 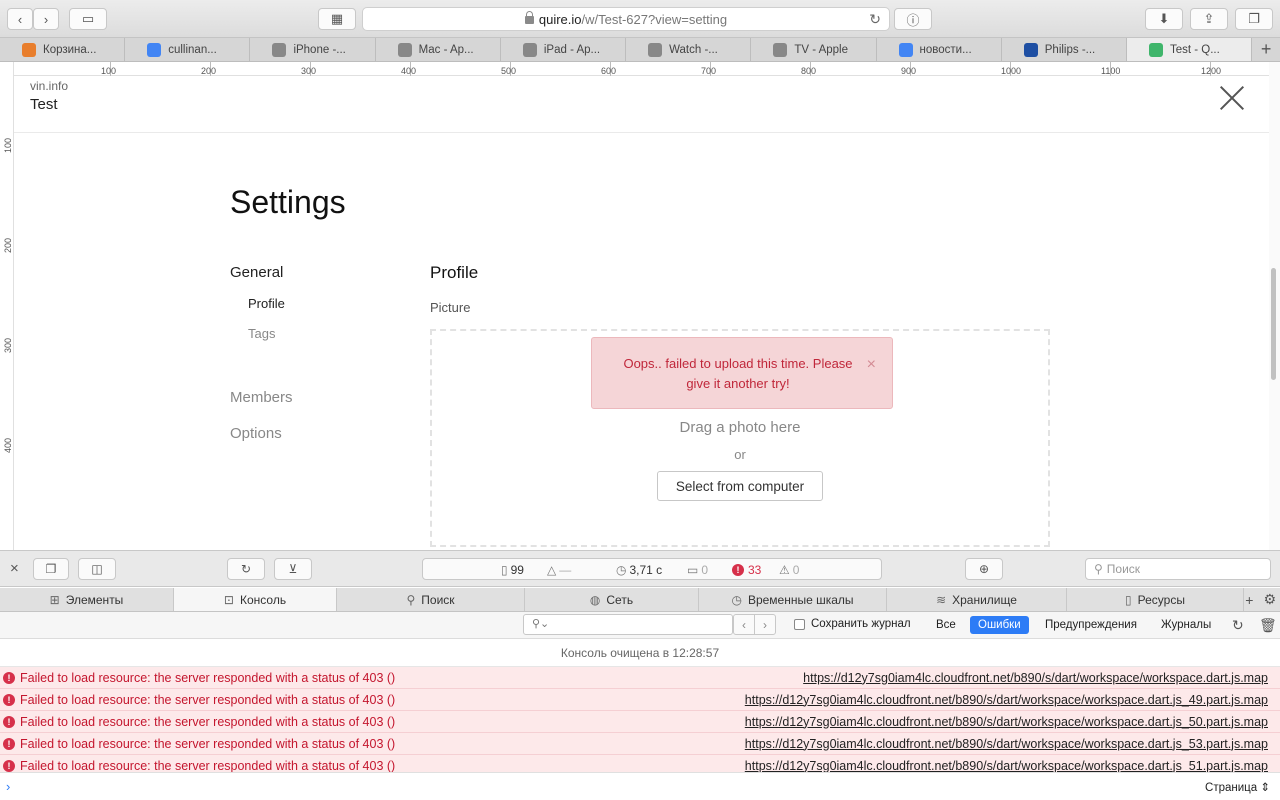 What do you see at coordinates (266, 303) in the screenshot?
I see `settings-nav-profile: Profile` at bounding box center [266, 303].